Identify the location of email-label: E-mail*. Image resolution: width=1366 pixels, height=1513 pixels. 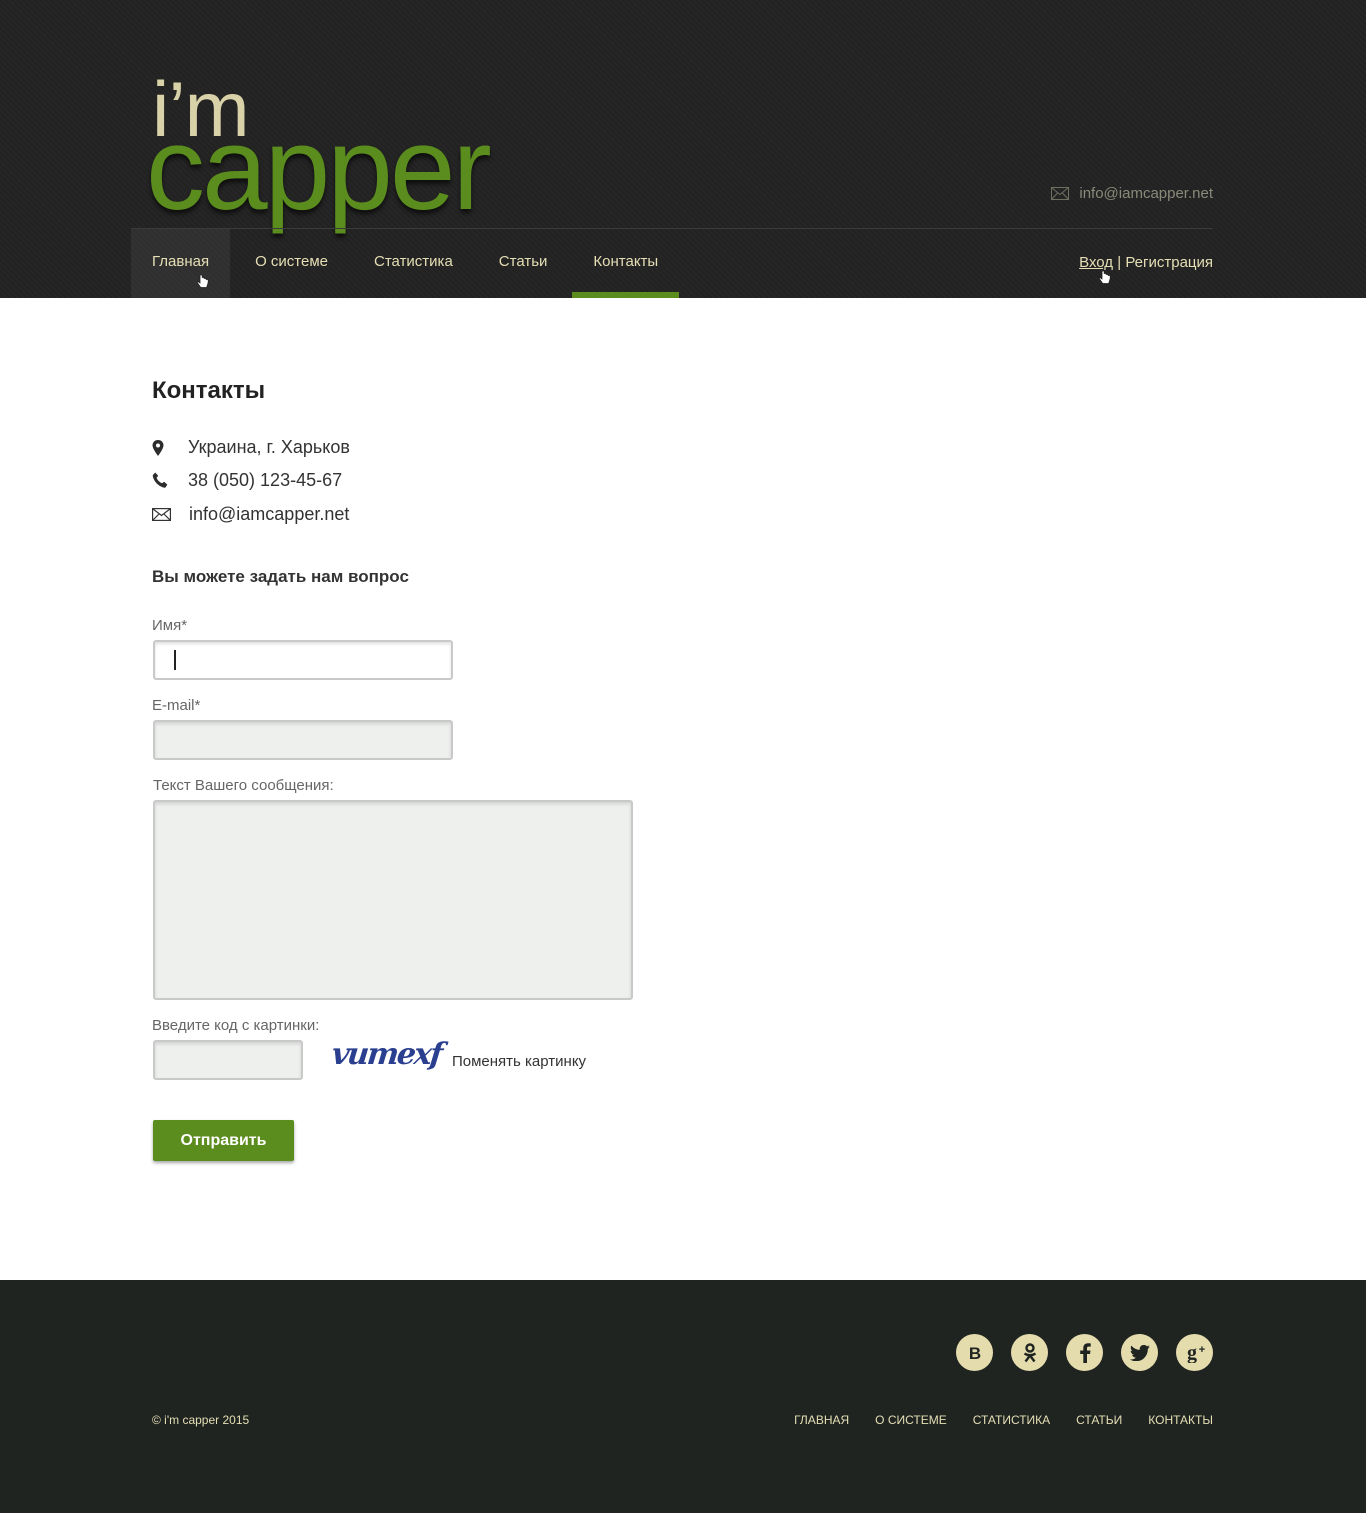
(176, 705).